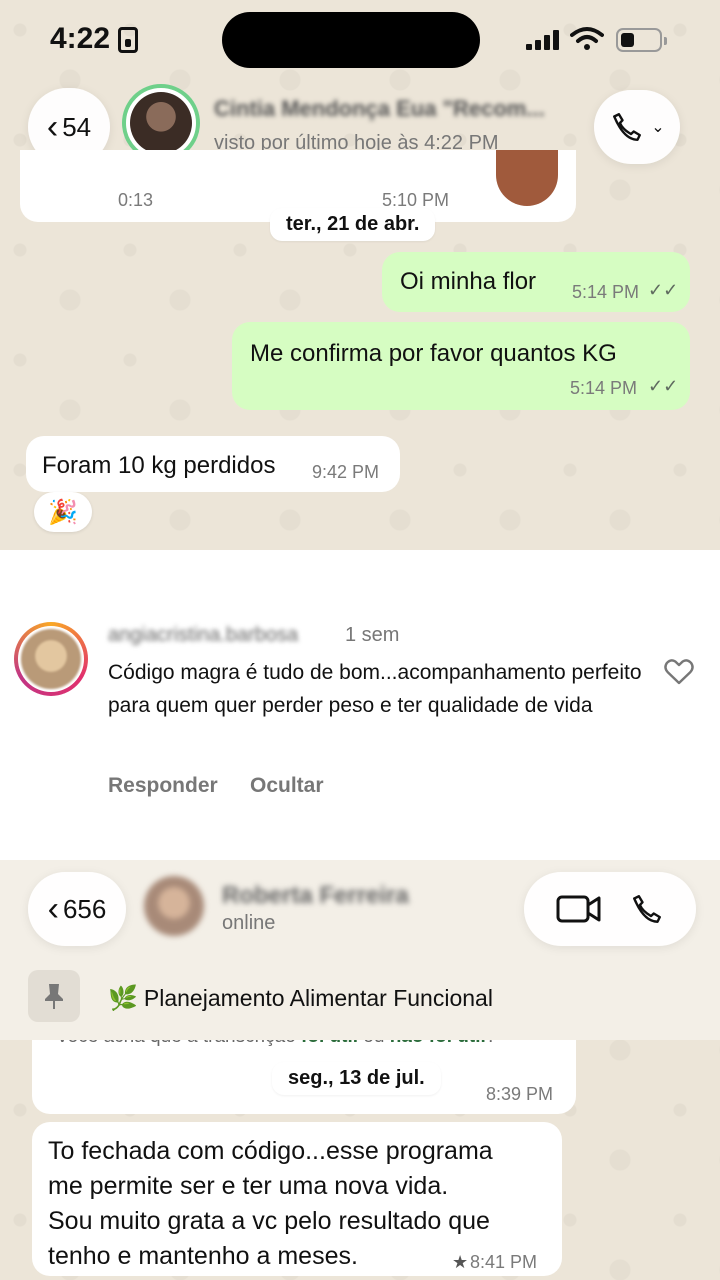  Describe the element at coordinates (84, 908) in the screenshot. I see `unread-count: 656` at that location.